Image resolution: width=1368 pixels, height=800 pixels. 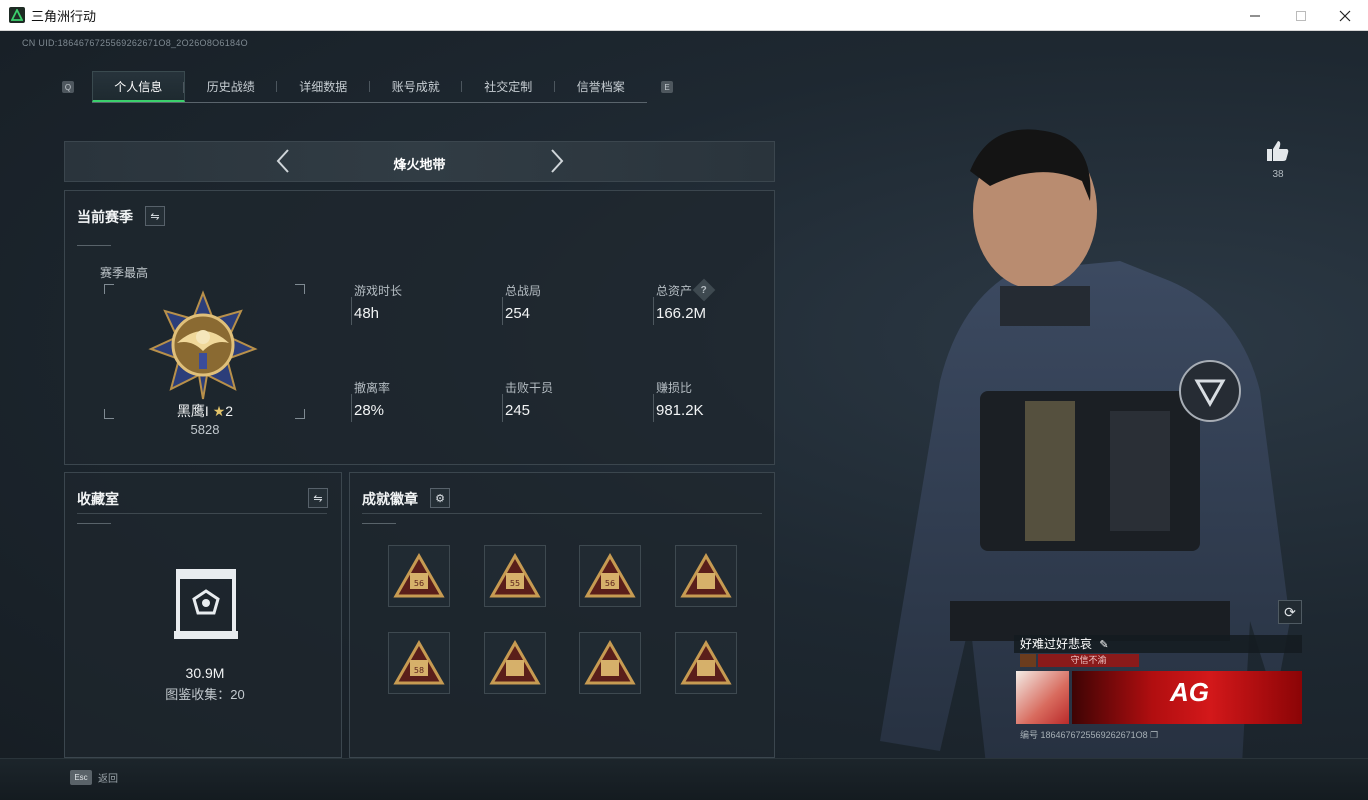 I want to click on achievement-medal: 58, so click(x=419, y=663).